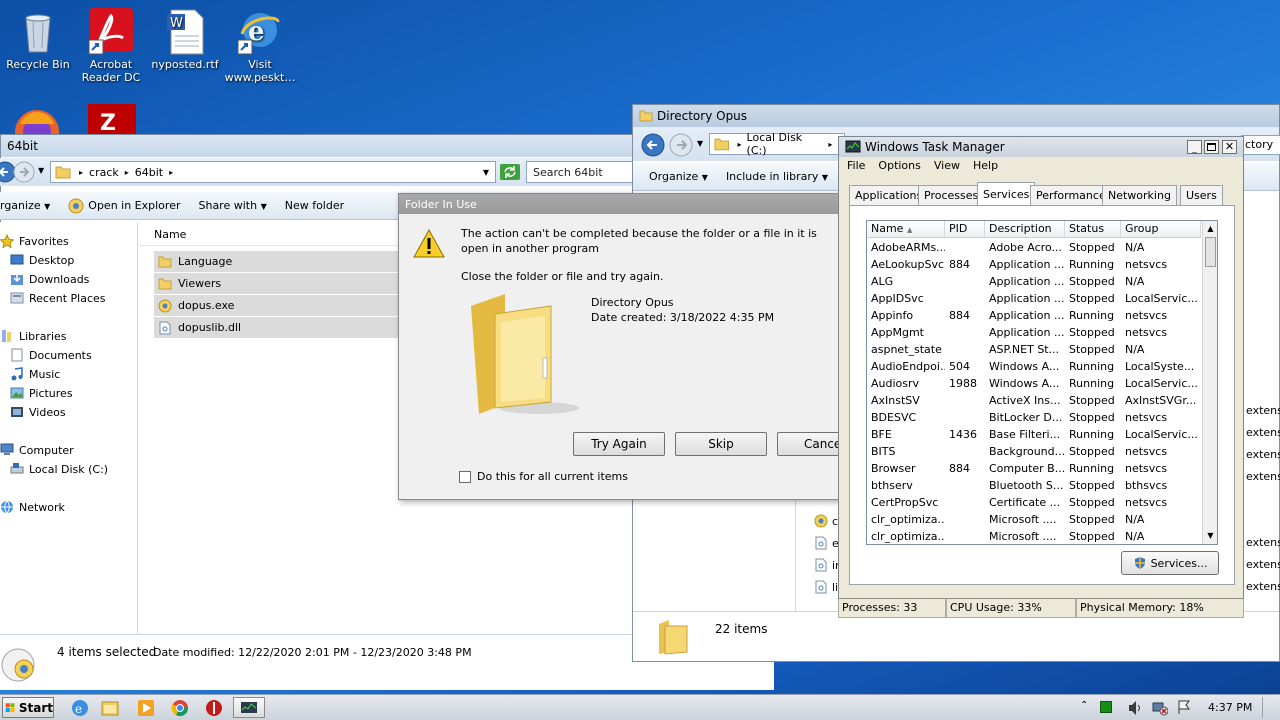 The height and width of the screenshot is (720, 1280). What do you see at coordinates (38, 39) in the screenshot?
I see `desktop-icon-recycle-bin: Recycle Bin` at bounding box center [38, 39].